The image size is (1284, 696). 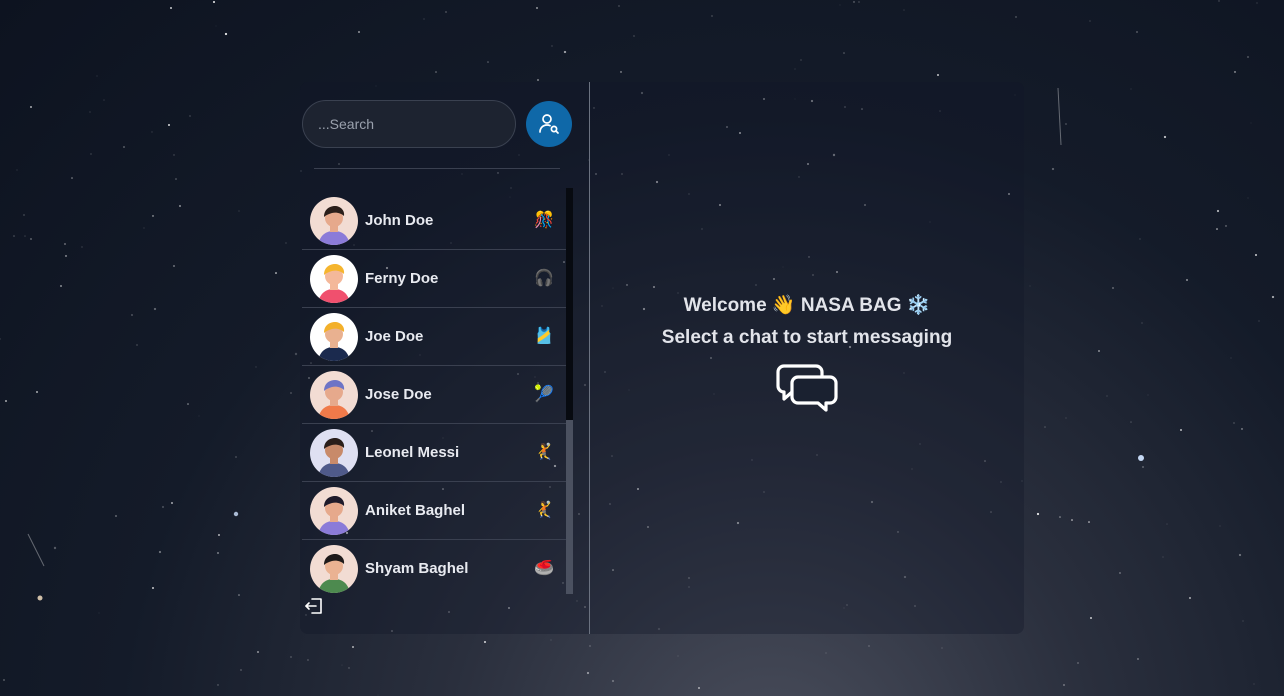 I want to click on contact-emoji: 🎧, so click(x=544, y=277).